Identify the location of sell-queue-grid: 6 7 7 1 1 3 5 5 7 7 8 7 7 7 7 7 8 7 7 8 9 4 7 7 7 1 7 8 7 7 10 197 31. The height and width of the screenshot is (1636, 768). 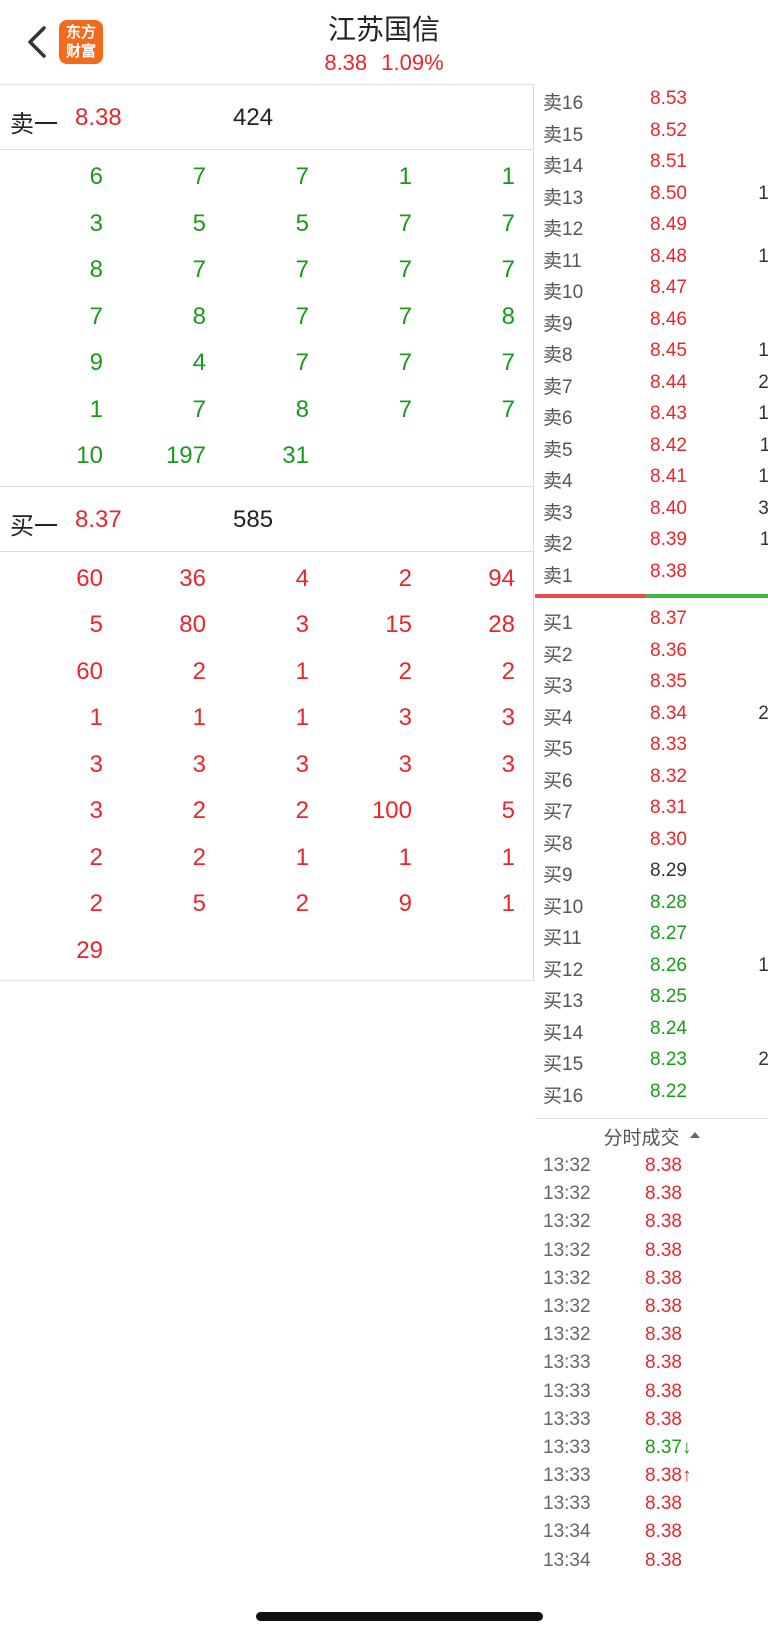
(266, 318).